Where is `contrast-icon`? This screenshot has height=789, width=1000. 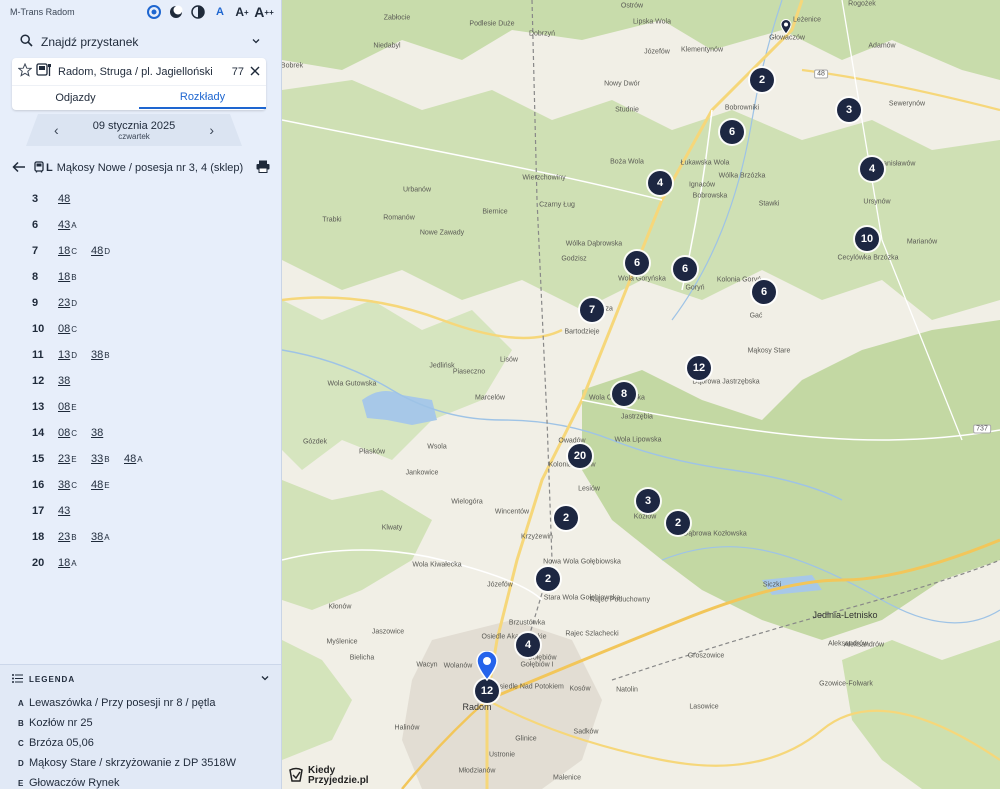 contrast-icon is located at coordinates (198, 12).